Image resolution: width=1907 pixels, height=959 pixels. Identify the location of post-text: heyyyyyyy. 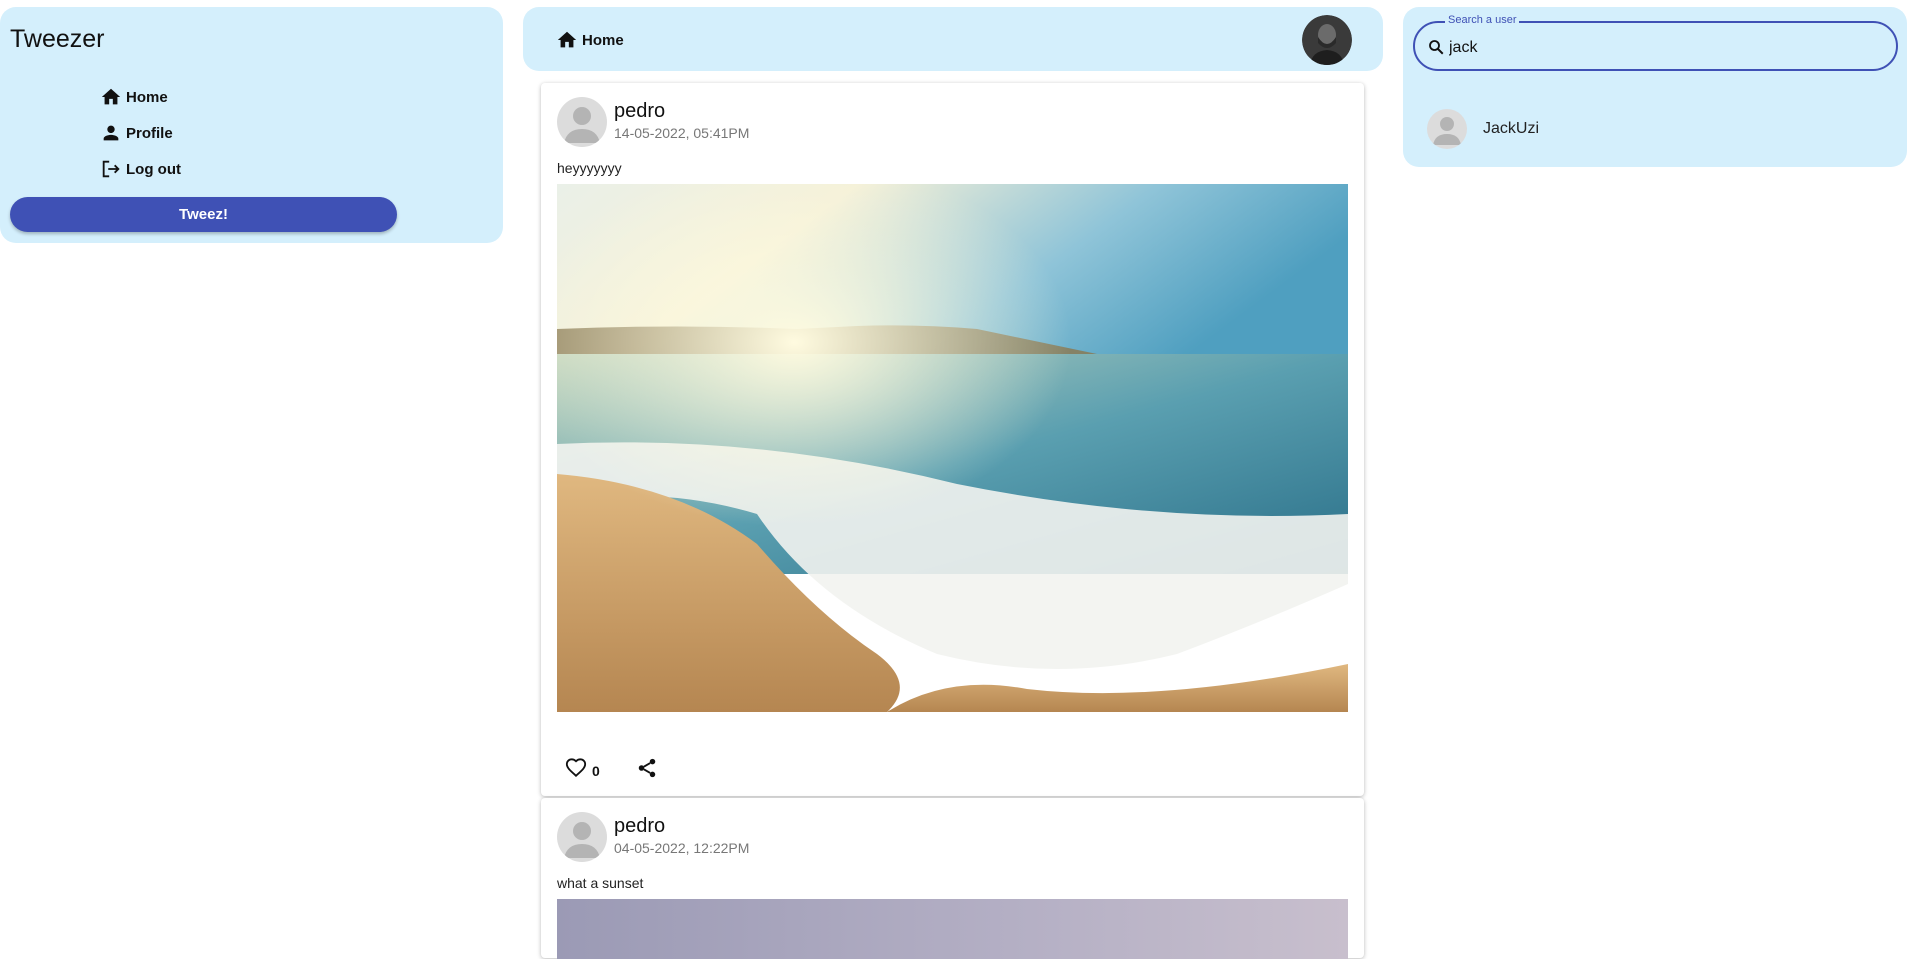
(589, 168).